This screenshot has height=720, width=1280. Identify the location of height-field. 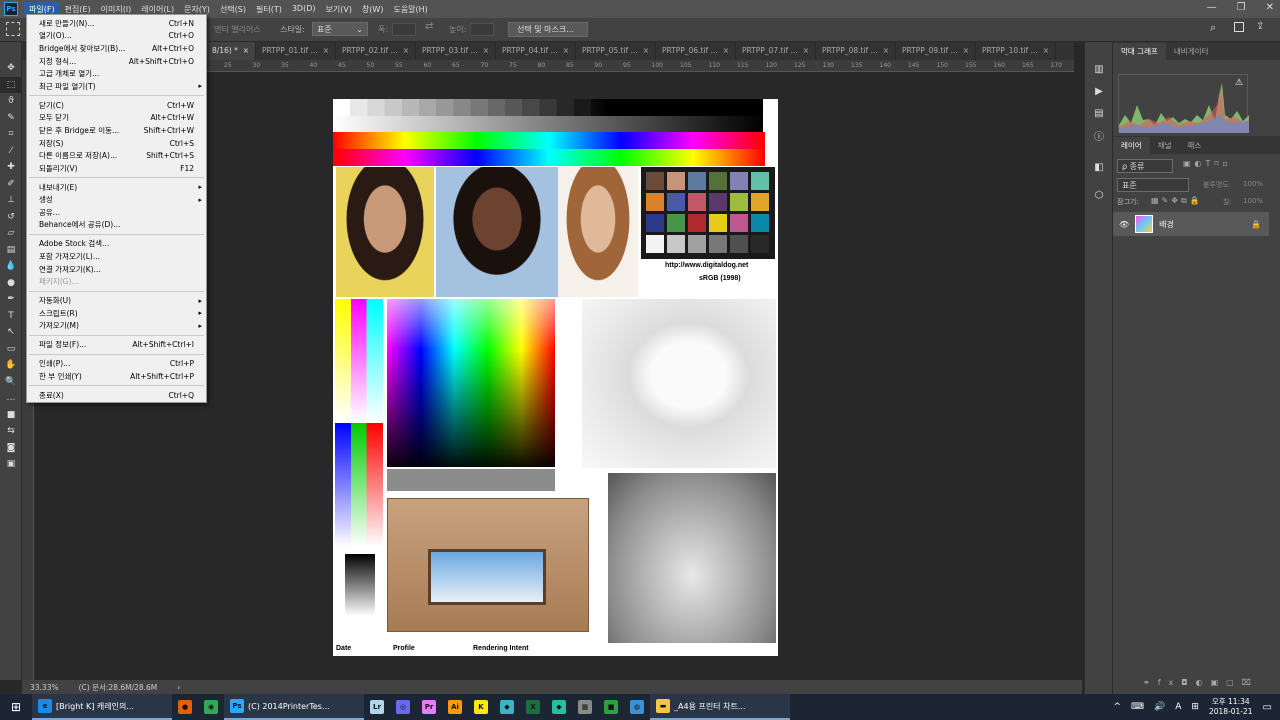
(482, 29).